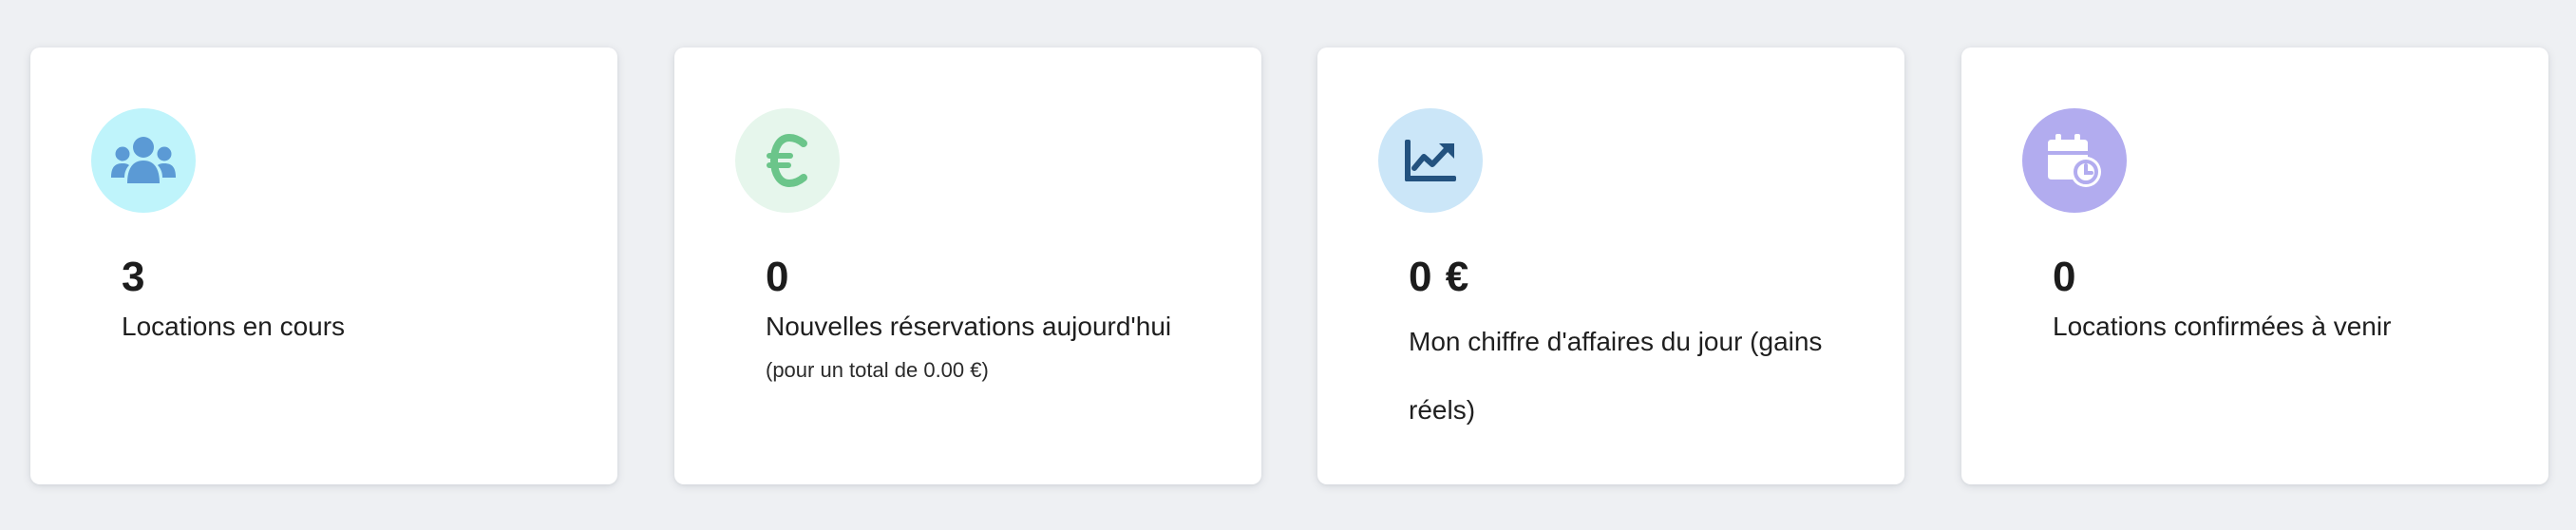 The height and width of the screenshot is (530, 2576). Describe the element at coordinates (778, 277) in the screenshot. I see `new-bookings-value: 0` at that location.